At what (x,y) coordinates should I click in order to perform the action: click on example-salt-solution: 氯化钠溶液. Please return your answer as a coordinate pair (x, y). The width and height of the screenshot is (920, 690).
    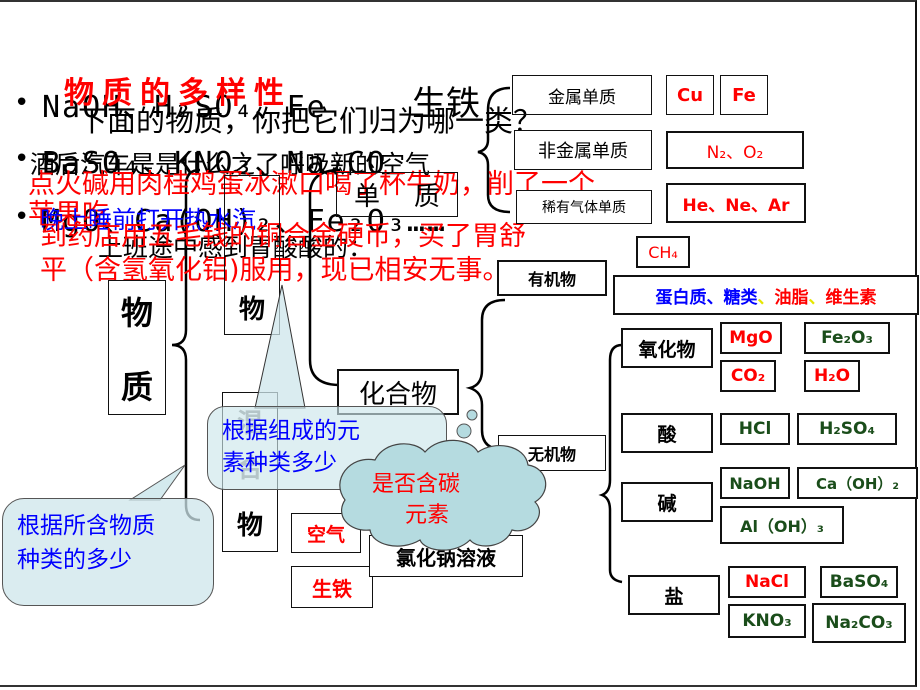
    Looking at the image, I should click on (446, 556).